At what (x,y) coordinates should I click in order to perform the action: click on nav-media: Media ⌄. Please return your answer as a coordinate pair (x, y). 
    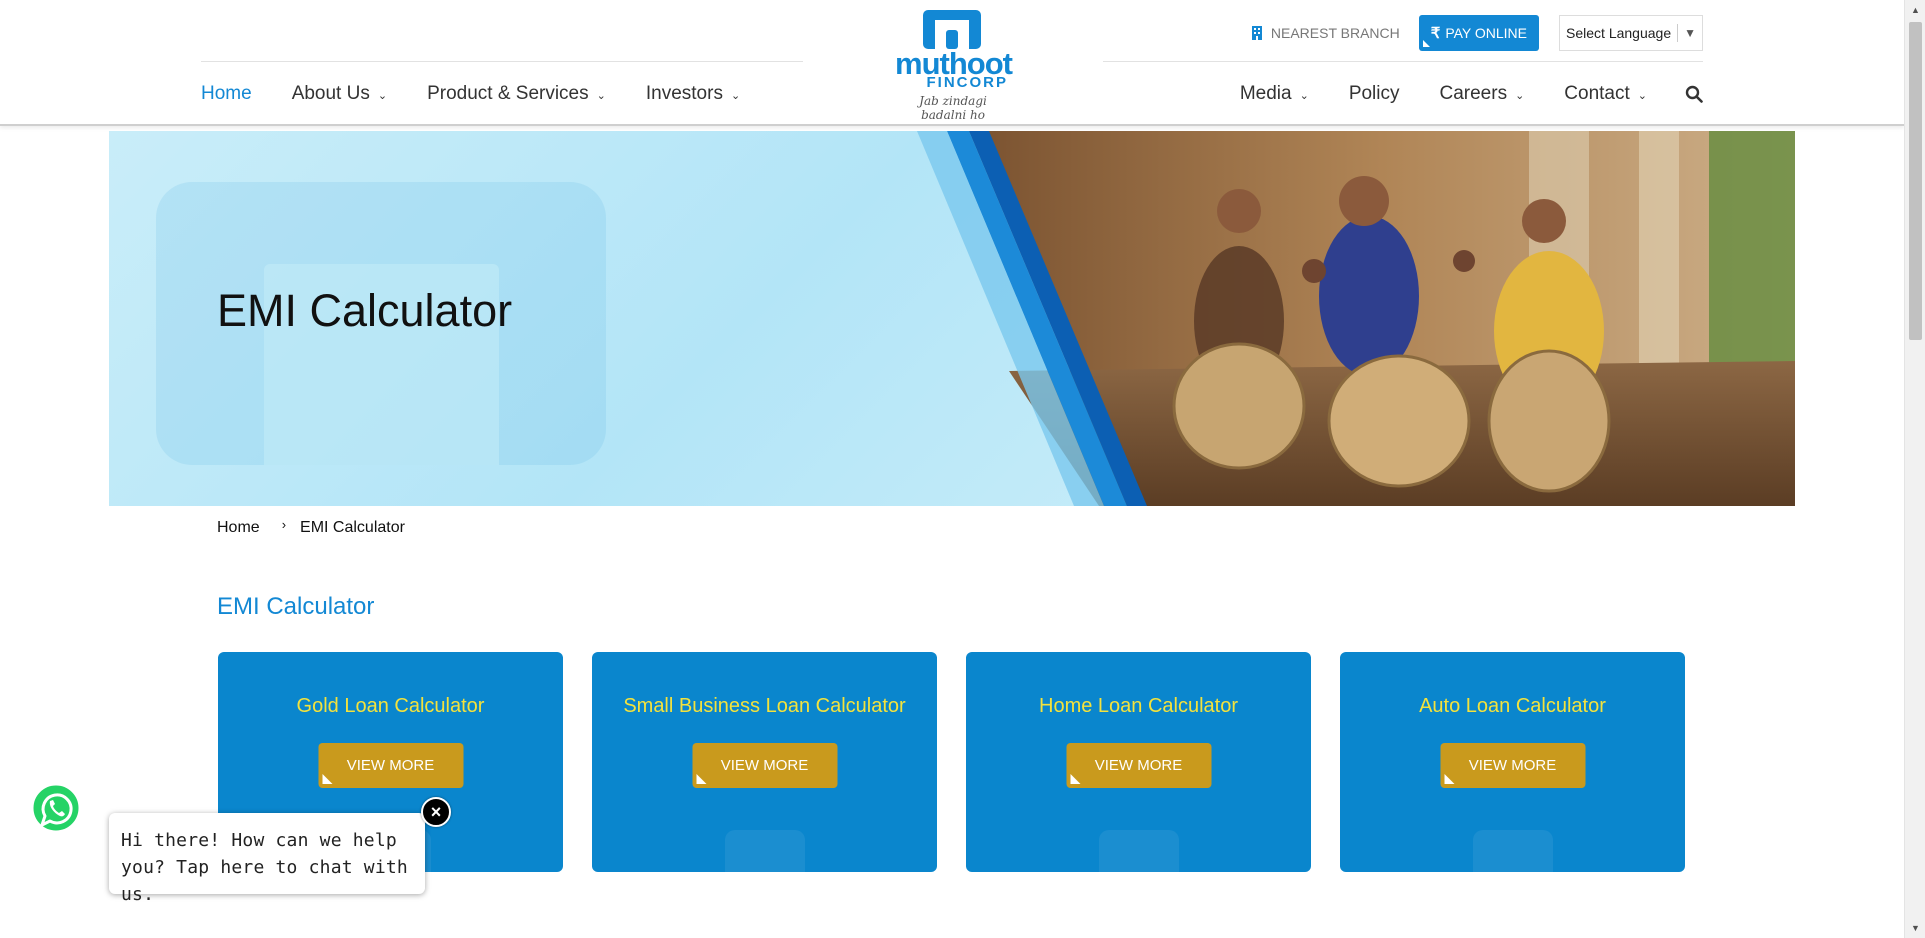
    Looking at the image, I should click on (1274, 94).